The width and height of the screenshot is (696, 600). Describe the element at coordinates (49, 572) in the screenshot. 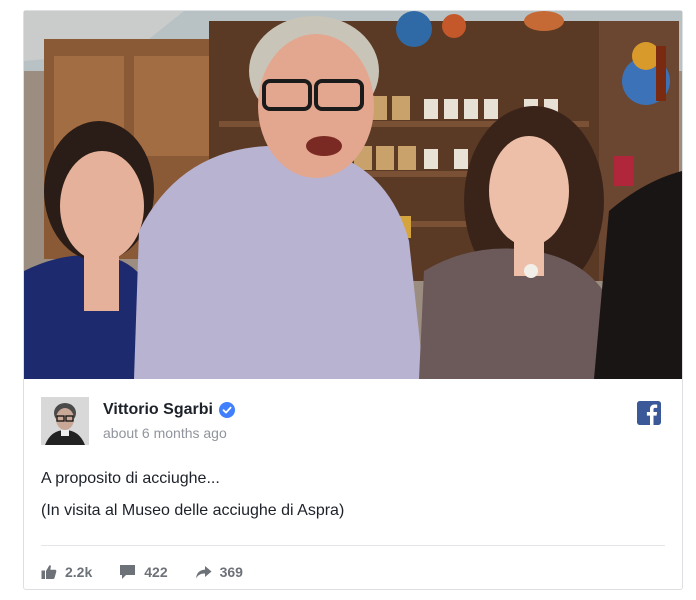

I see `thumbs-up-icon` at that location.